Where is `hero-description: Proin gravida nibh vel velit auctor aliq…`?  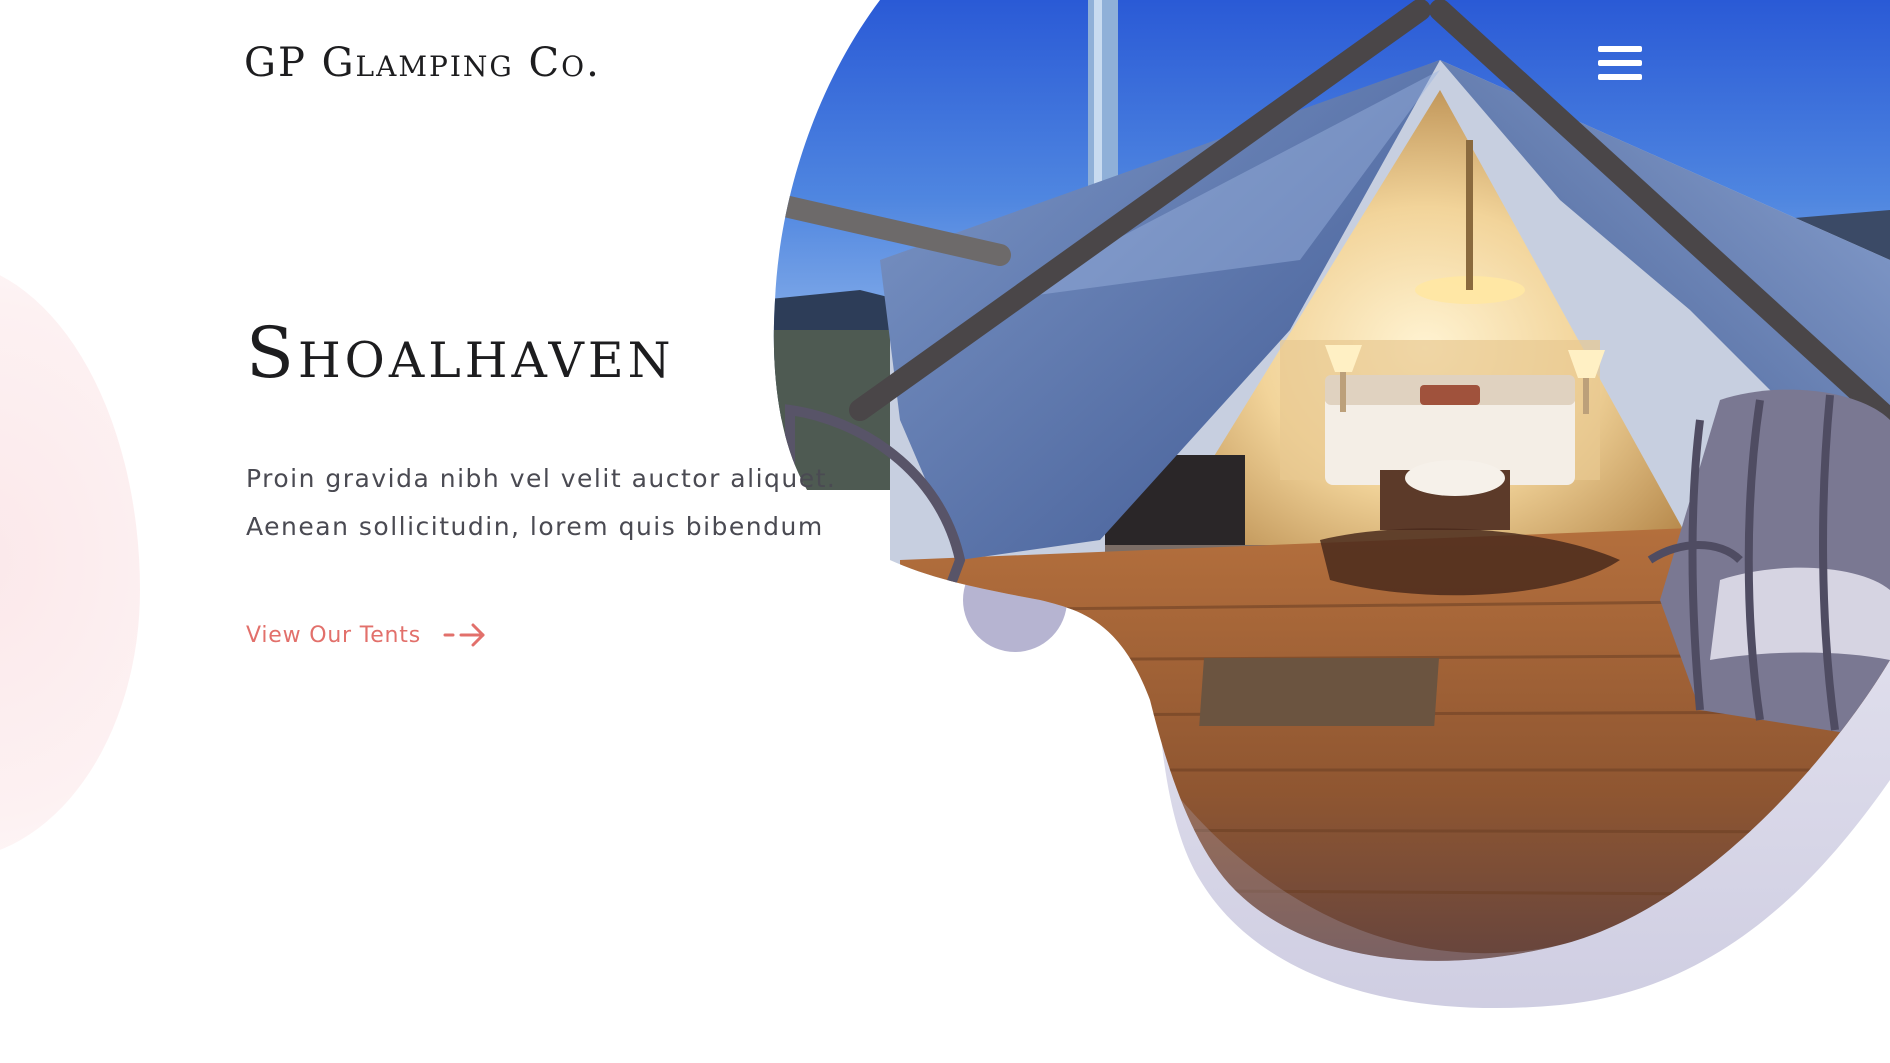 hero-description: Proin gravida nibh vel velit auctor aliq… is located at coordinates (556, 503).